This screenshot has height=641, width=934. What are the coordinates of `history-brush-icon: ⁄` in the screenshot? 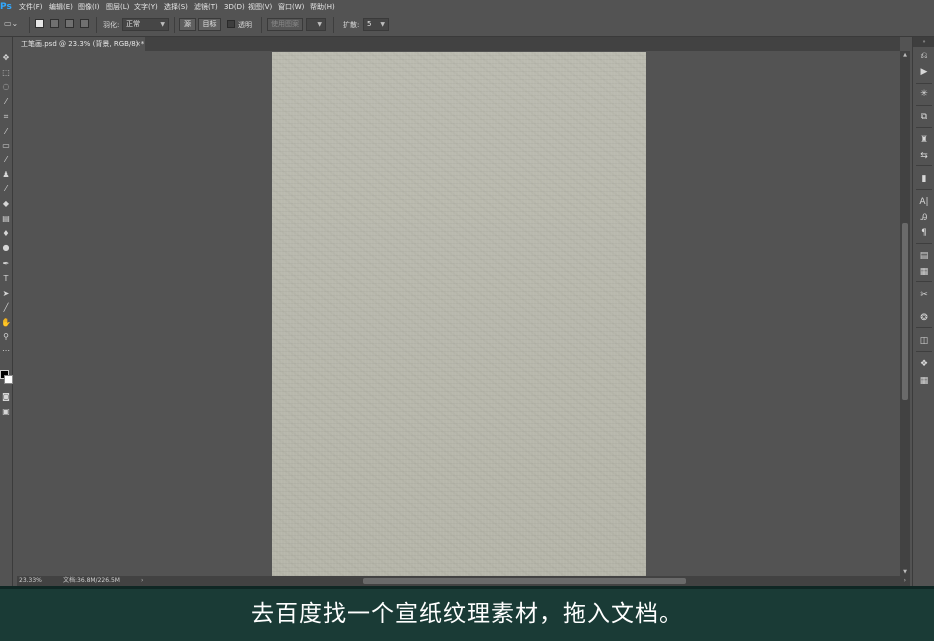 It's located at (6, 189).